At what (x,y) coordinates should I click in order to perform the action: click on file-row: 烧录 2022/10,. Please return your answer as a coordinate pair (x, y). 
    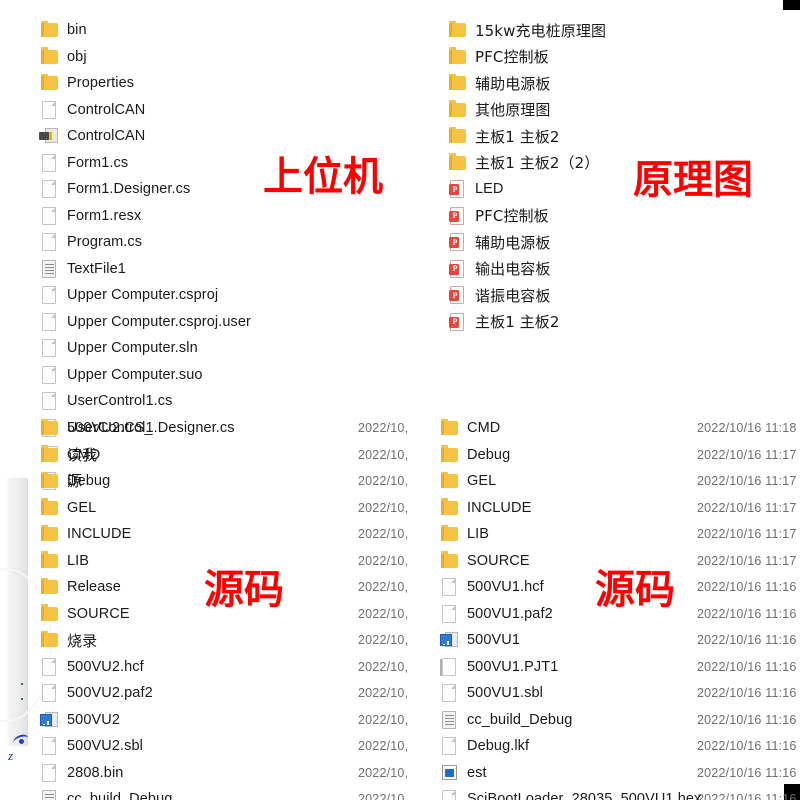
    Looking at the image, I should click on (223, 640).